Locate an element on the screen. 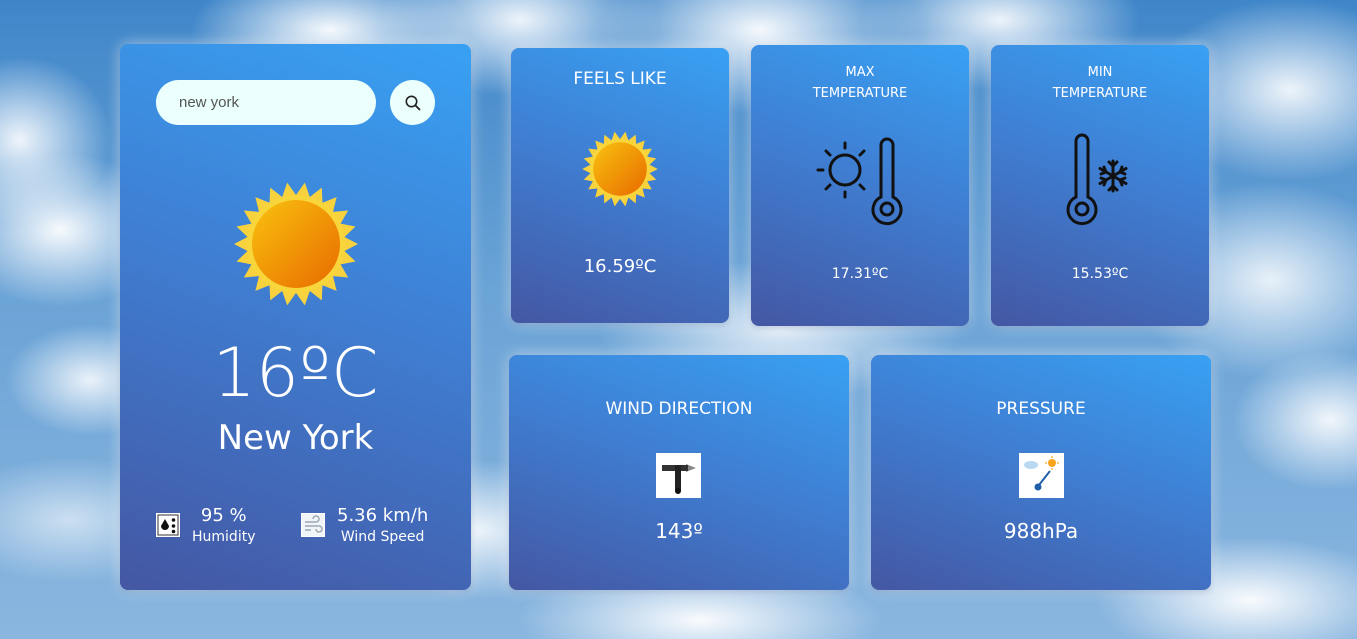 The width and height of the screenshot is (1357, 639). max-temperature-card: MAX TEMPERATURE 17.31ºC is located at coordinates (860, 185).